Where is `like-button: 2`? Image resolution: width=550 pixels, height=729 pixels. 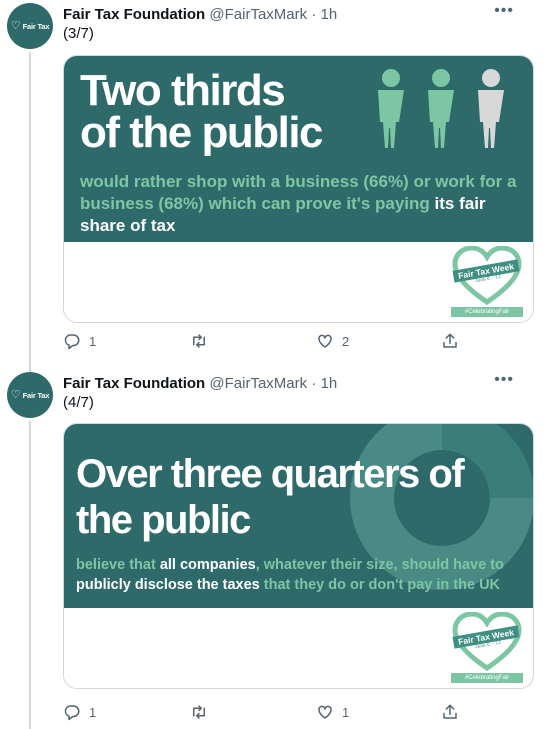 like-button: 2 is located at coordinates (332, 341).